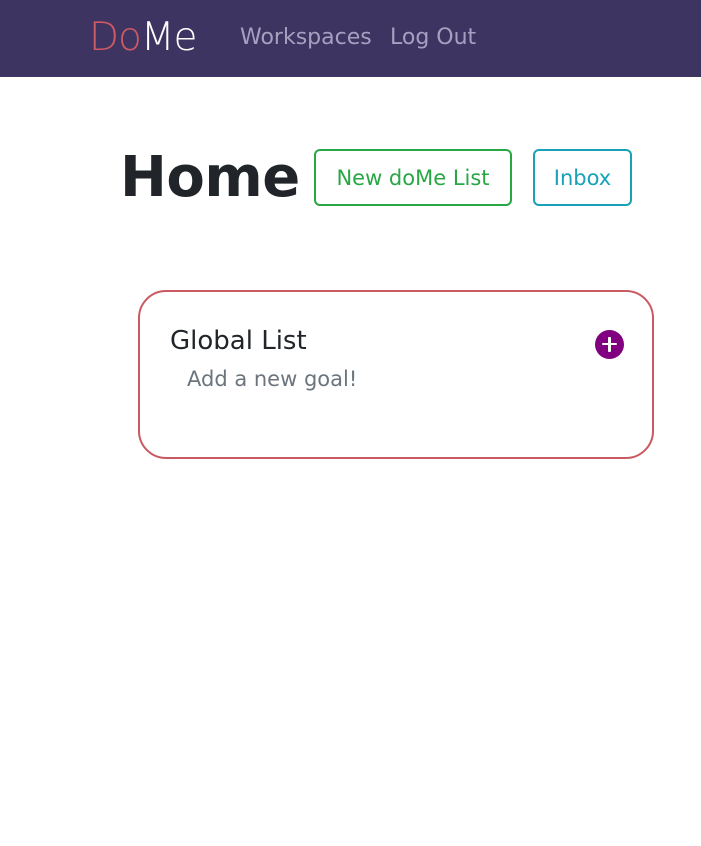 This screenshot has height=846, width=701. Describe the element at coordinates (433, 38) in the screenshot. I see `nav-link-log-out: Log Out` at that location.